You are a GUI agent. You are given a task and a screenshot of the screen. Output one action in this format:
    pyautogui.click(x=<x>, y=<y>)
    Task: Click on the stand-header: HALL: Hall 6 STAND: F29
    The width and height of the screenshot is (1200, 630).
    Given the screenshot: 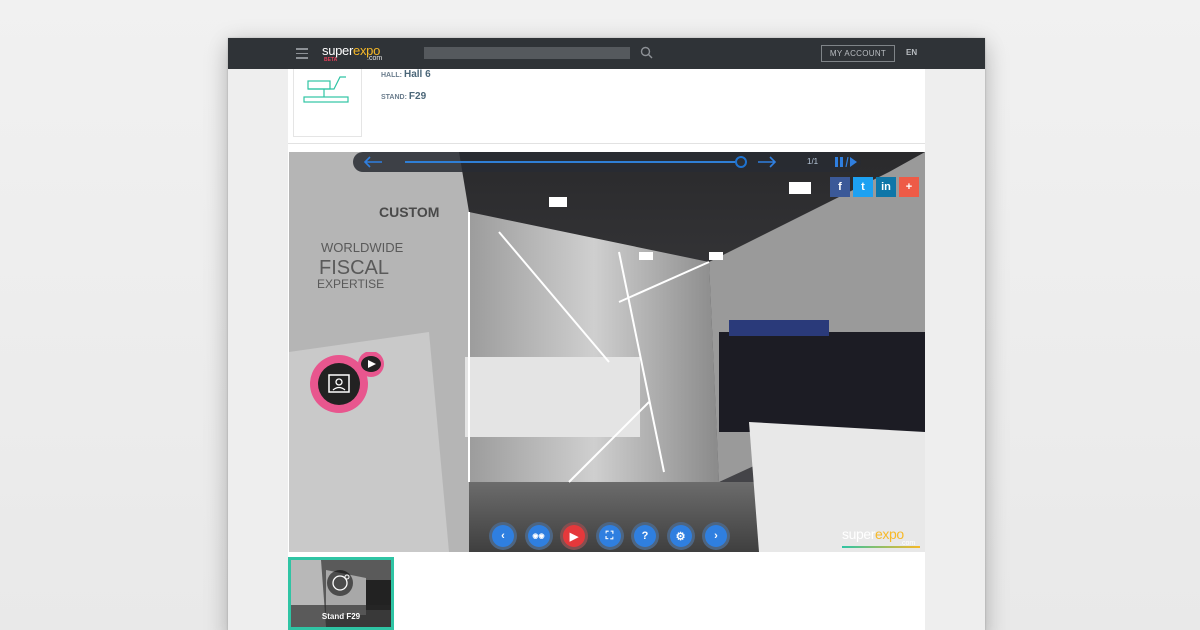 What is the action you would take?
    pyautogui.click(x=606, y=106)
    